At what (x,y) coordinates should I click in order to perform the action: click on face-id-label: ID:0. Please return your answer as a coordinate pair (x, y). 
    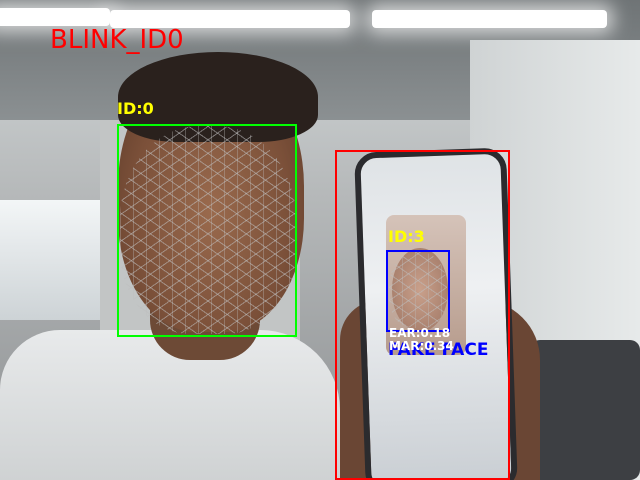
    Looking at the image, I should click on (135, 108).